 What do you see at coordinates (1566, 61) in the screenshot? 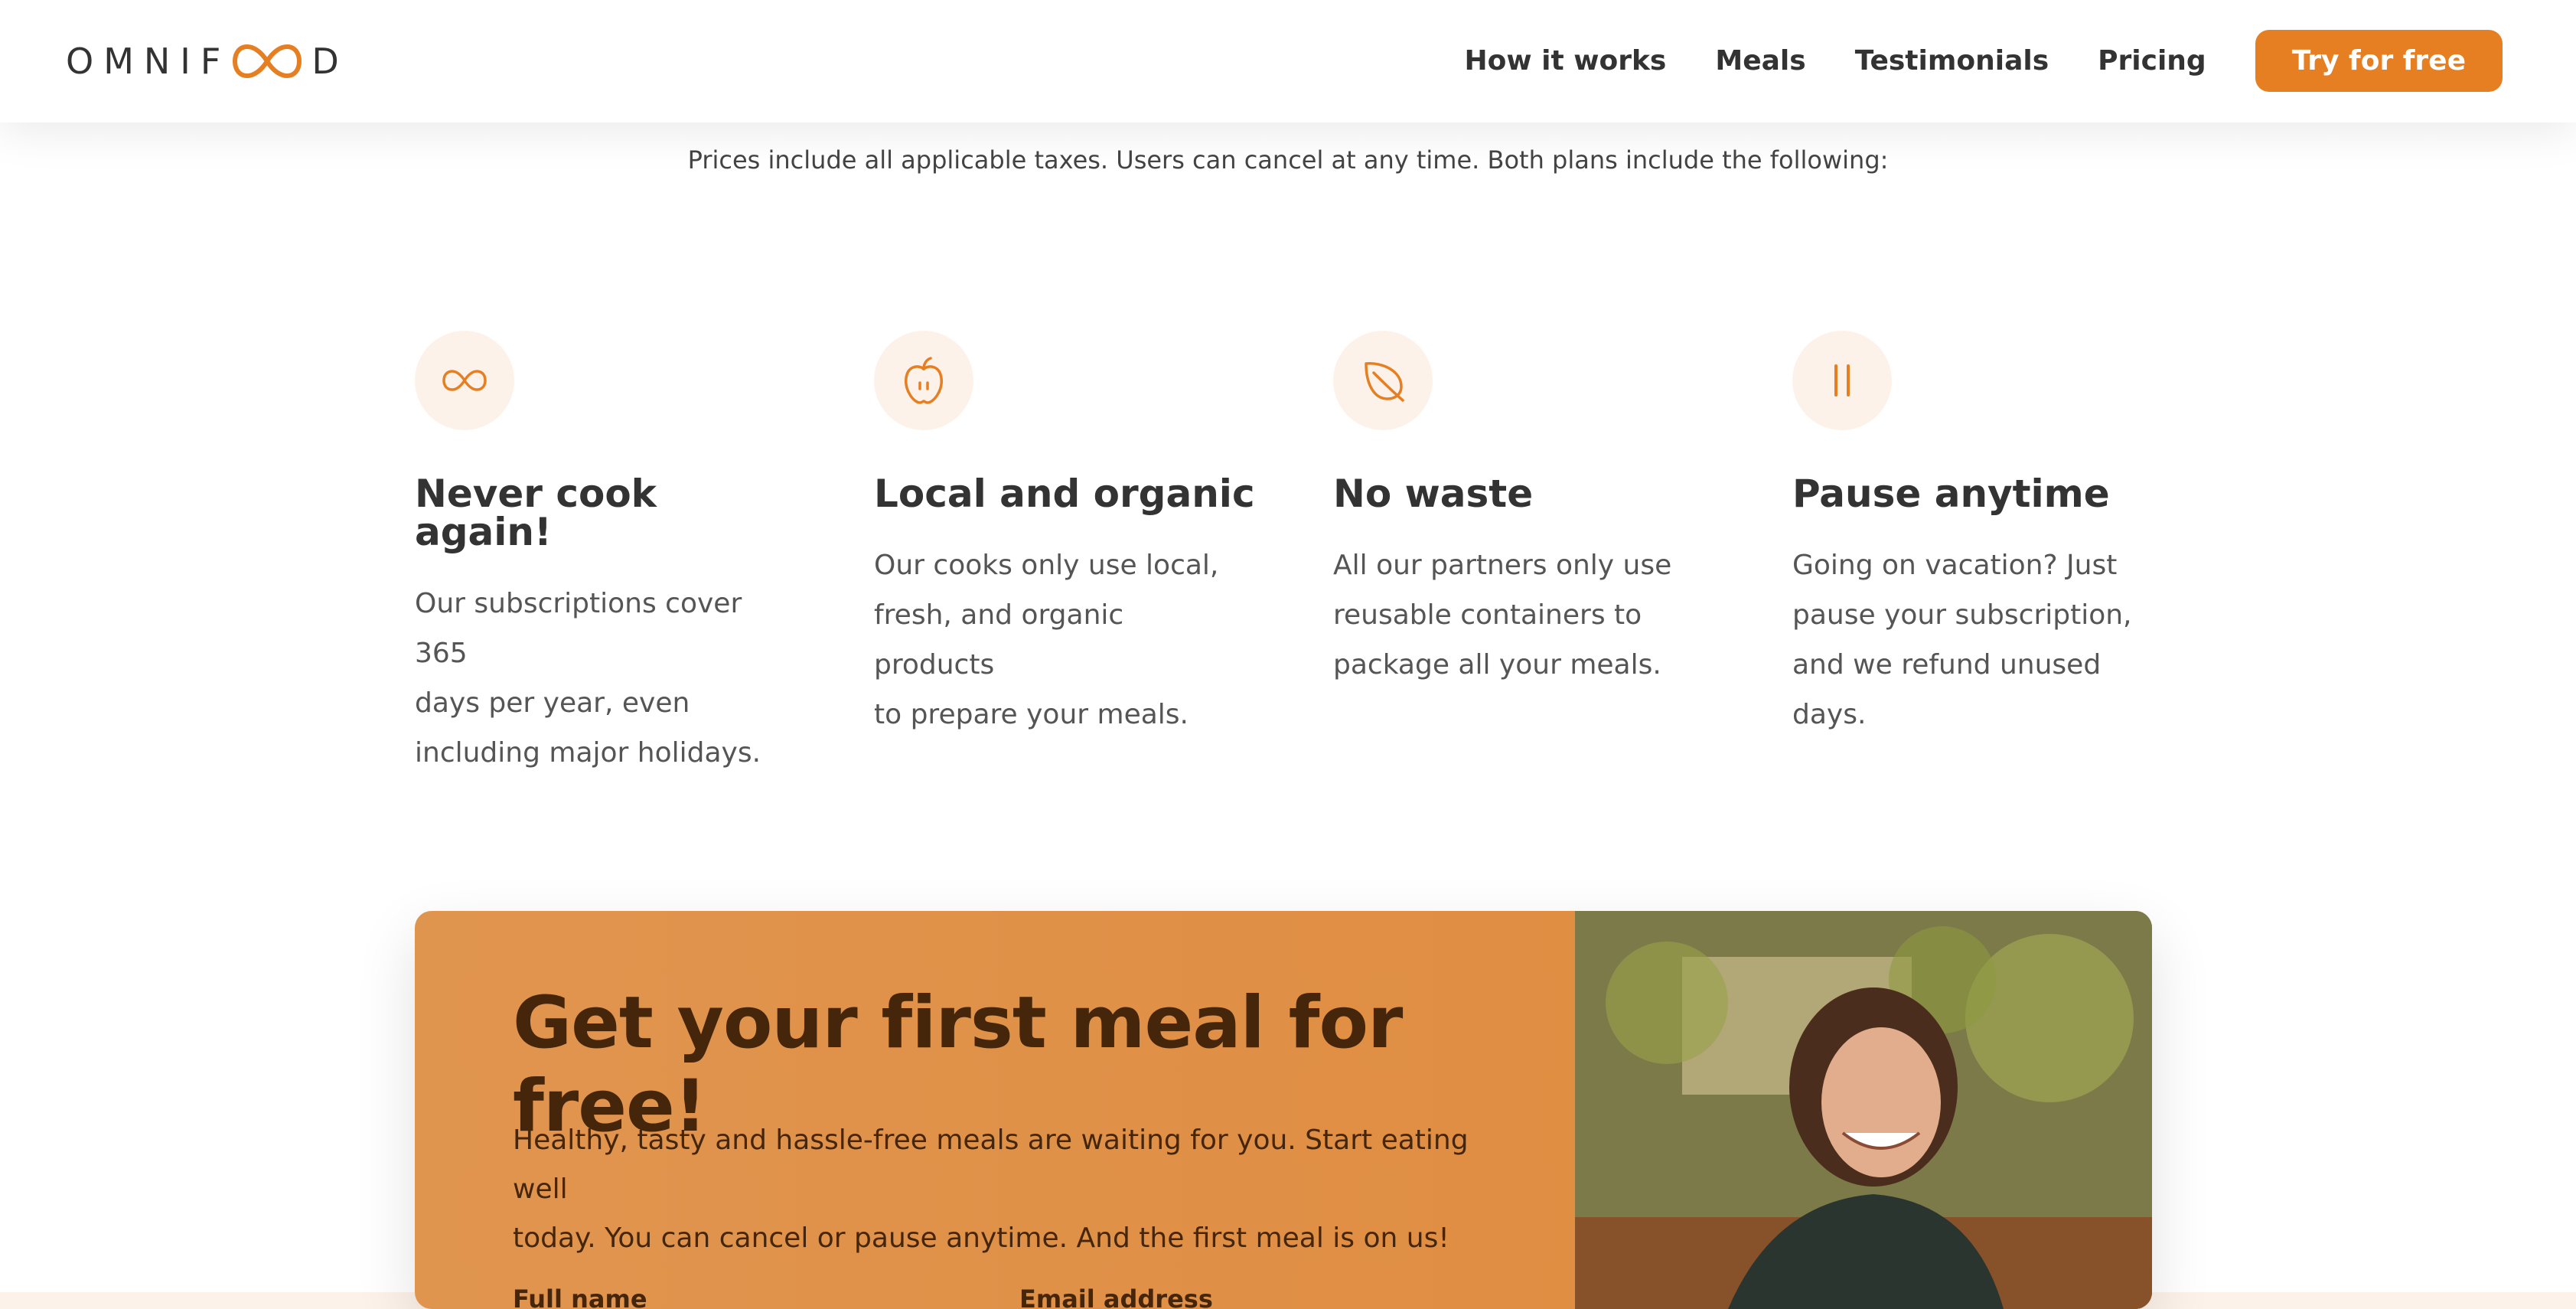
I see `nav-how-it-works: How it works` at bounding box center [1566, 61].